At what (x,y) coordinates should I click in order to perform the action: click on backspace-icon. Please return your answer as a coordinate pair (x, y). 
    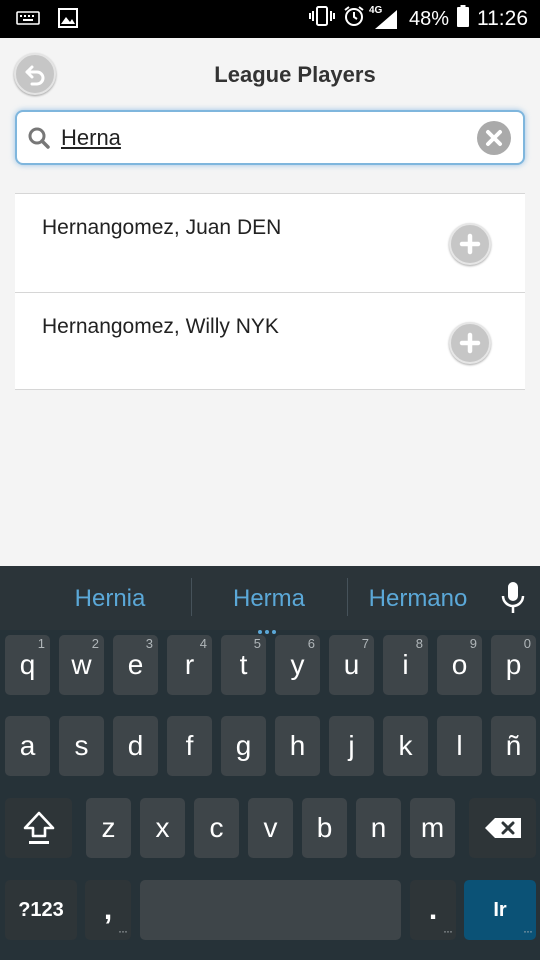
    Looking at the image, I should click on (502, 828).